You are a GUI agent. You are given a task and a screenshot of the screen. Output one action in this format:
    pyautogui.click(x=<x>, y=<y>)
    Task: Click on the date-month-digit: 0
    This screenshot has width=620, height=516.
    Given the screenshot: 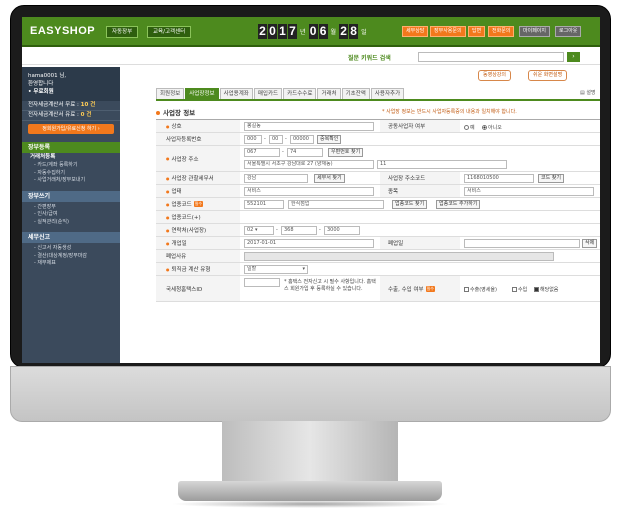 What is the action you would take?
    pyautogui.click(x=313, y=31)
    